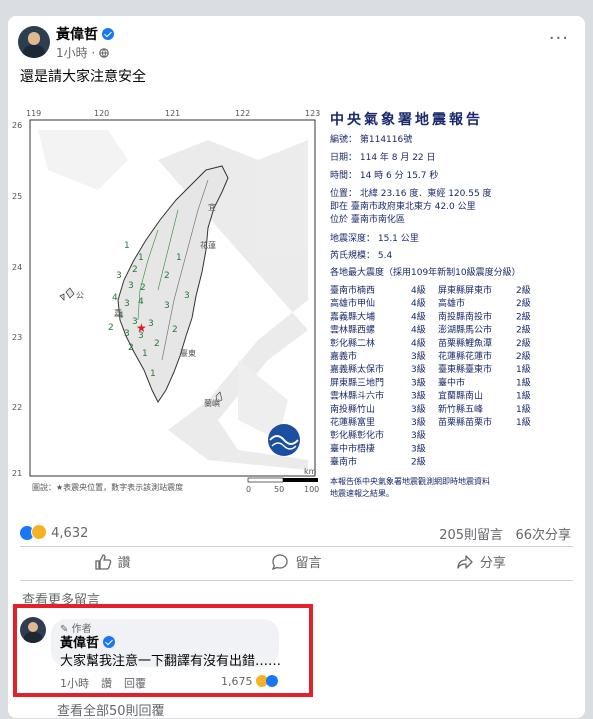 This screenshot has height=719, width=593. Describe the element at coordinates (39, 532) in the screenshot. I see `haha-reaction-icon` at that location.